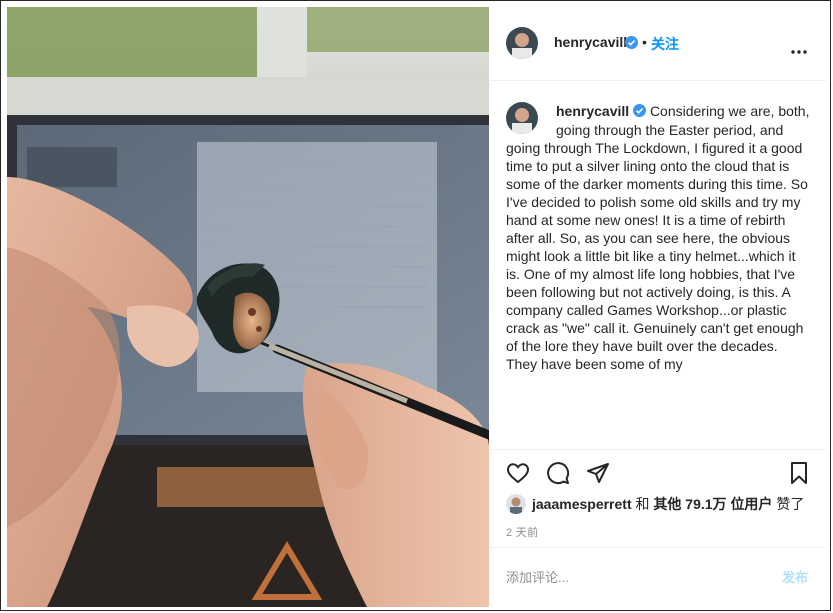 This screenshot has width=833, height=613. What do you see at coordinates (518, 475) in the screenshot?
I see `heart-icon` at bounding box center [518, 475].